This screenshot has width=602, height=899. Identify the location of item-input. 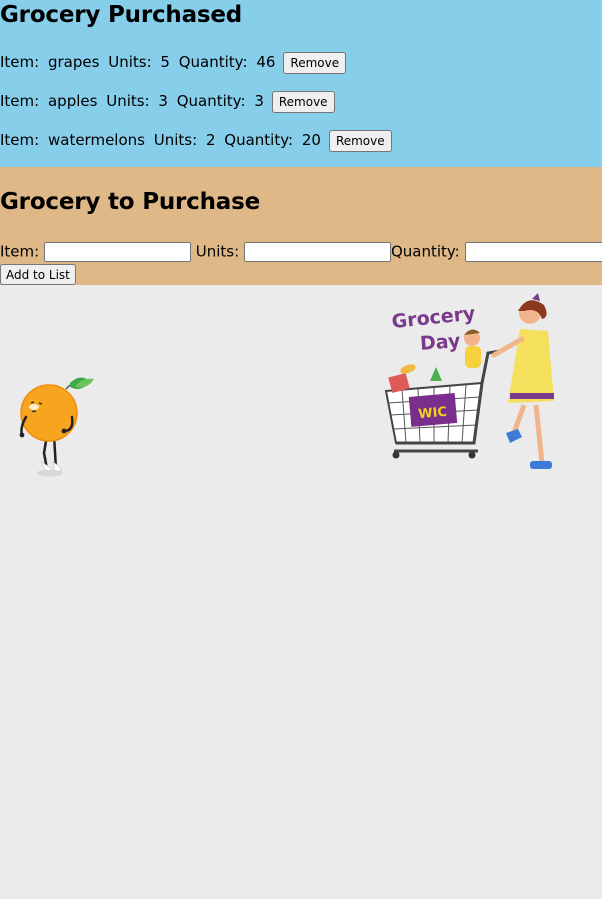
(117, 251).